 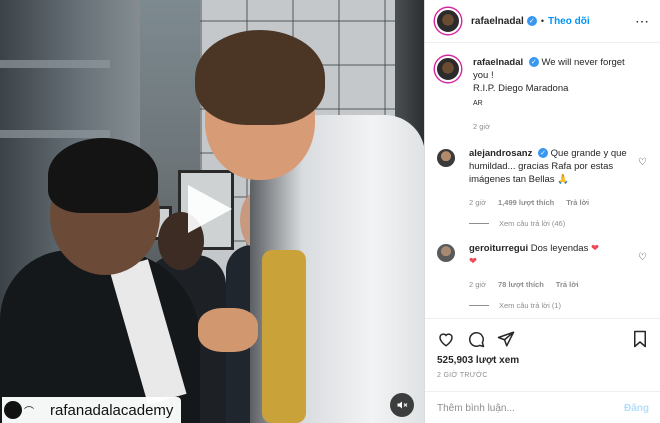 I want to click on view-count: 525,903 lượt xem, so click(x=542, y=358).